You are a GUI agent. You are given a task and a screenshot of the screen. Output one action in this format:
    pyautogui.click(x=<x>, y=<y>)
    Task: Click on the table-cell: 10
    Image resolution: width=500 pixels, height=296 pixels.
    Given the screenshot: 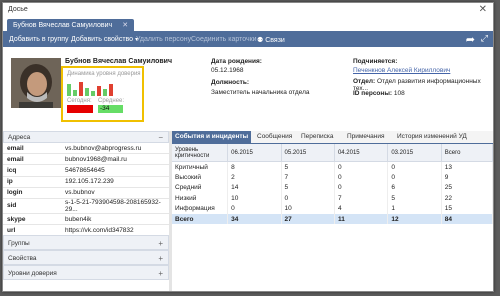 What is the action you would take?
    pyautogui.click(x=308, y=208)
    